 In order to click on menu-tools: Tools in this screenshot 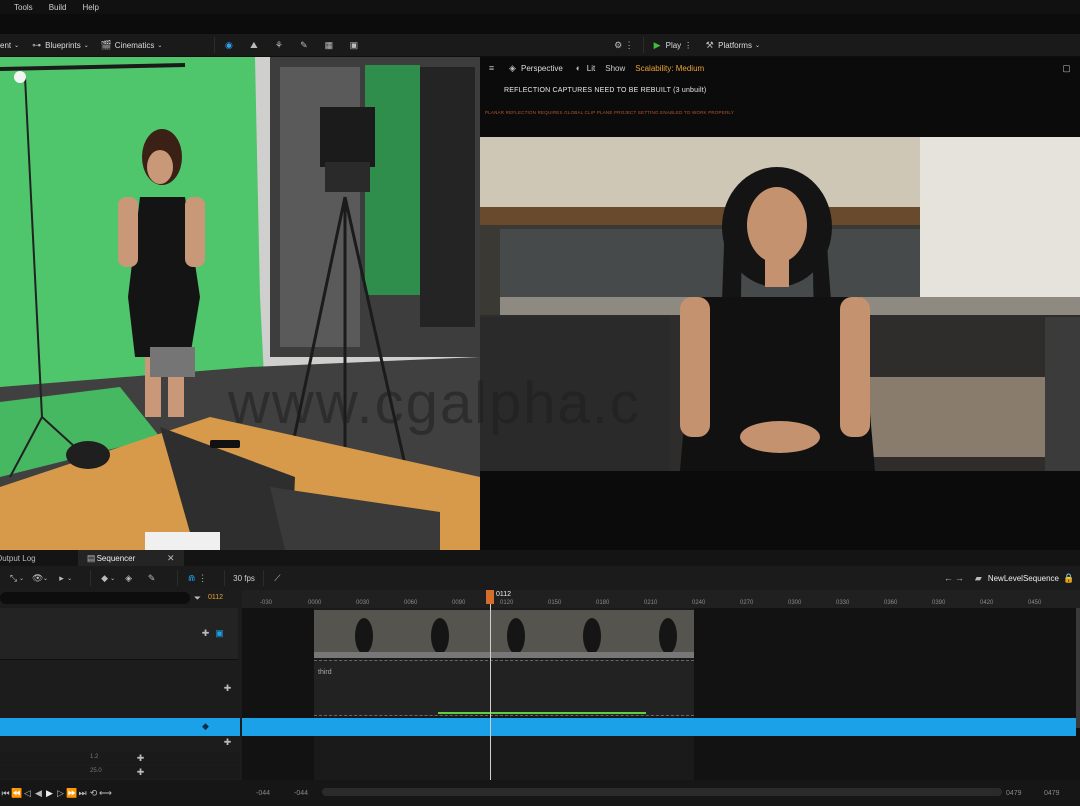, I will do `click(23, 7)`.